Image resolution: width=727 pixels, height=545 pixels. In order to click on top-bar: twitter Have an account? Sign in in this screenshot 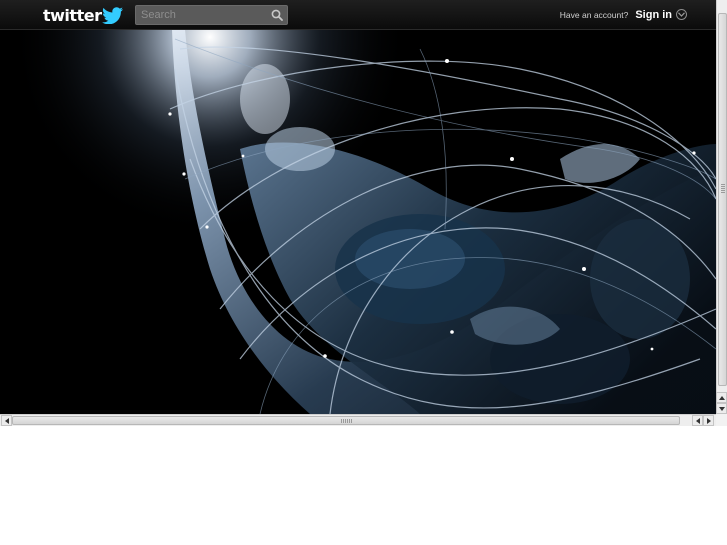, I will do `click(358, 15)`.